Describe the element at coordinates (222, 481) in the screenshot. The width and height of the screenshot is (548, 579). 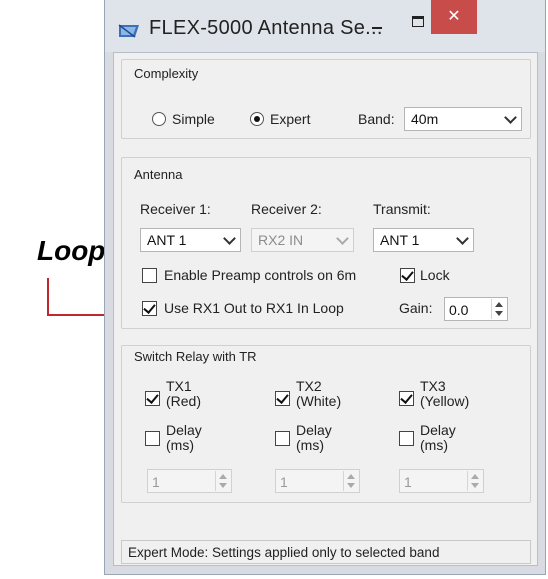
I see `delay1-spinner-buttons` at that location.